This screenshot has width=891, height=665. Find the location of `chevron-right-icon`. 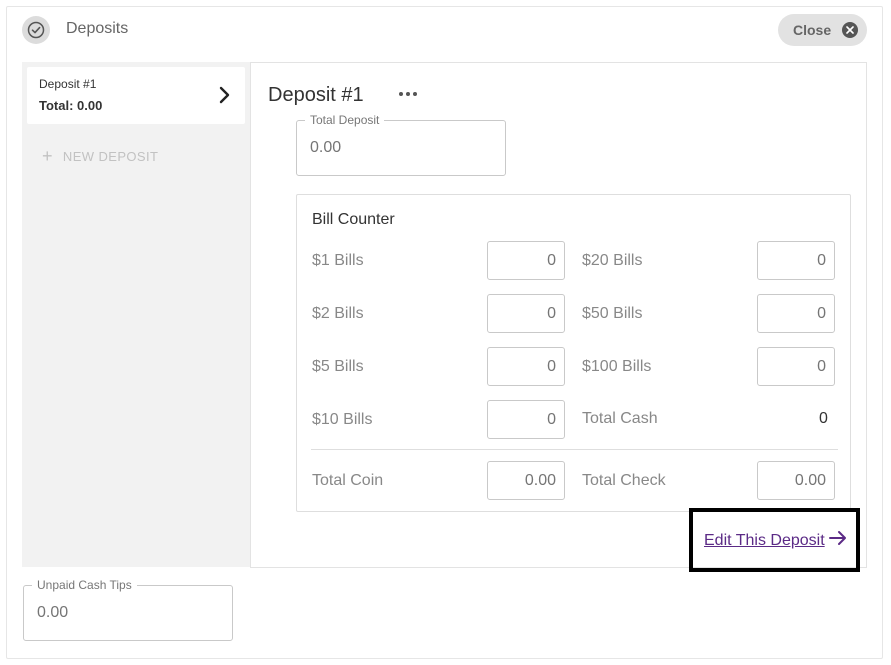

chevron-right-icon is located at coordinates (225, 97).